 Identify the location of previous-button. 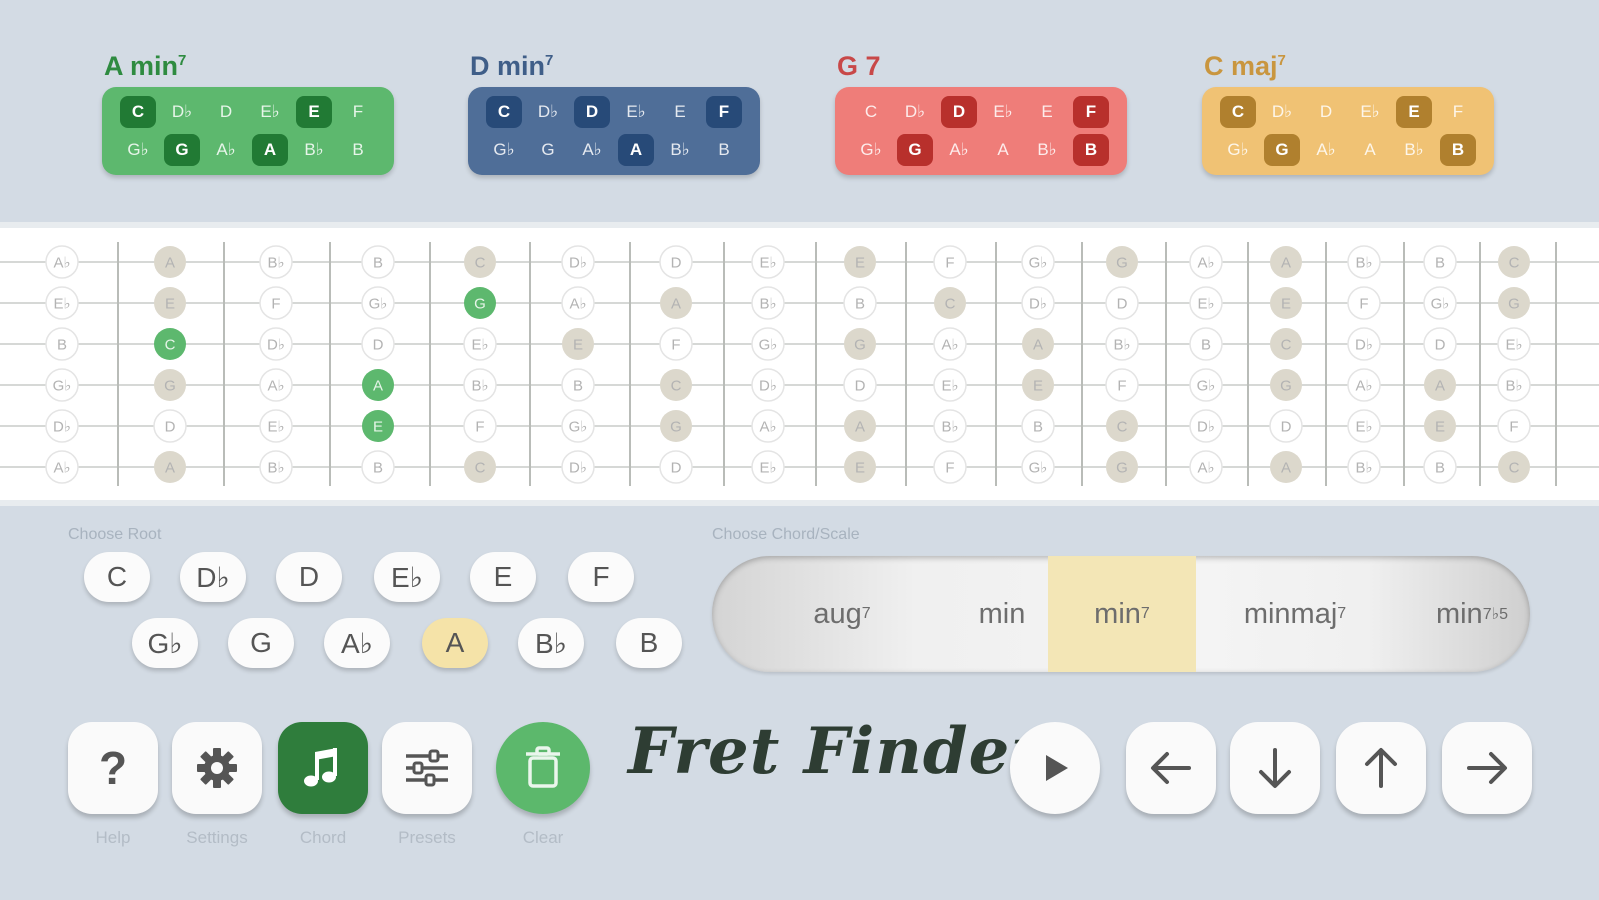
(1171, 768).